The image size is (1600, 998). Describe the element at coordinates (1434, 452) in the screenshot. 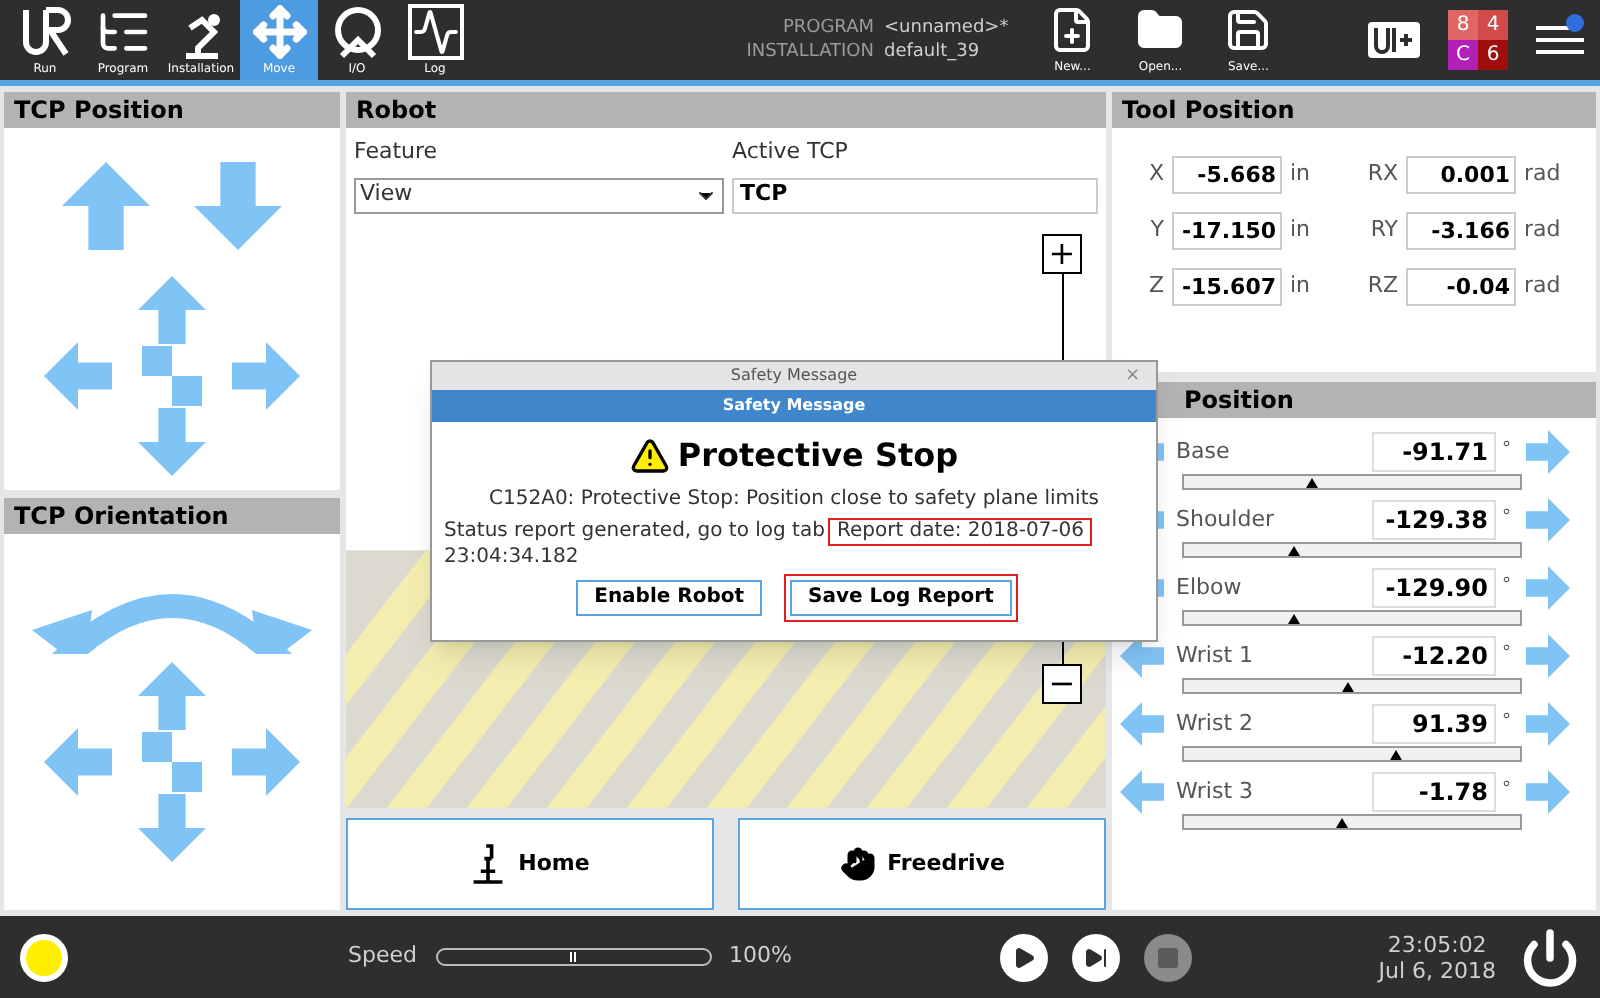

I see `joint-value-field: -91.71` at that location.